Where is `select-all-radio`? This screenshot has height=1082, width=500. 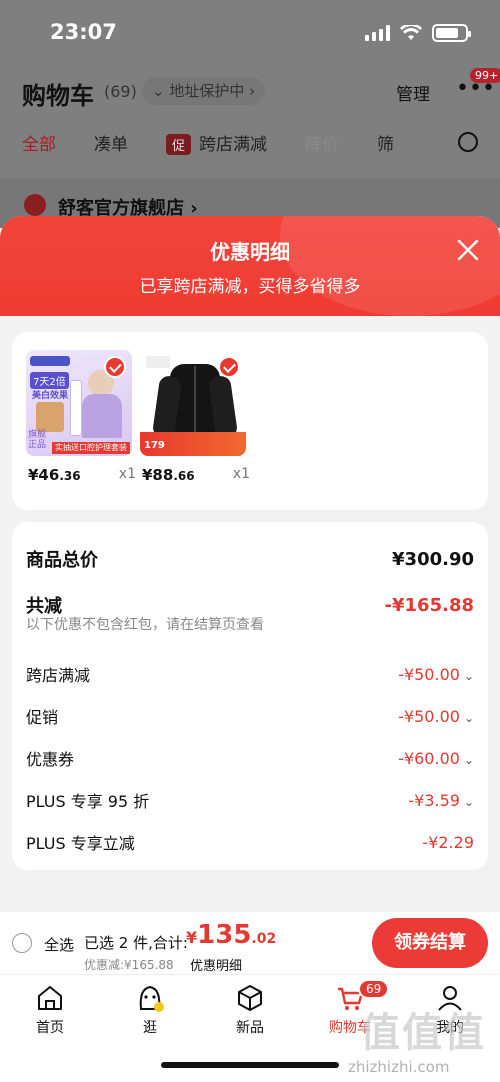 select-all-radio is located at coordinates (22, 943).